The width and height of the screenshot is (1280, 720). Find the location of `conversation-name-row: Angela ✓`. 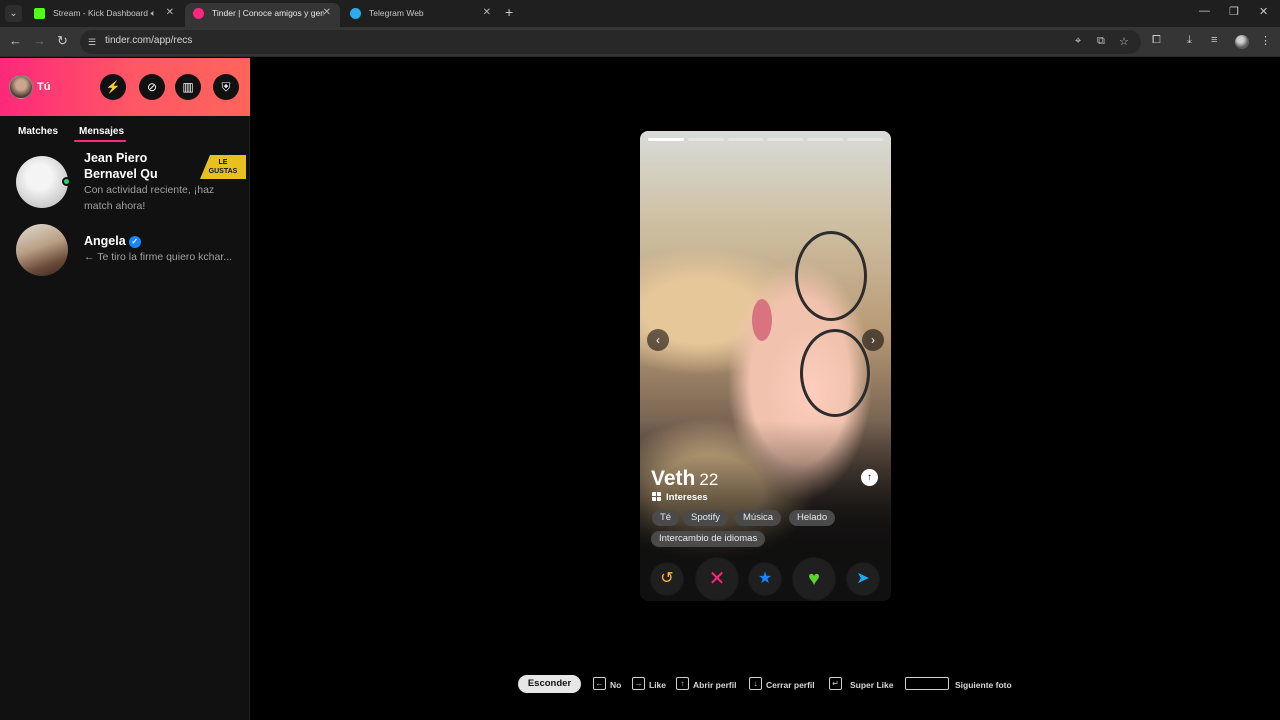

conversation-name-row: Angela ✓ is located at coordinates (112, 241).